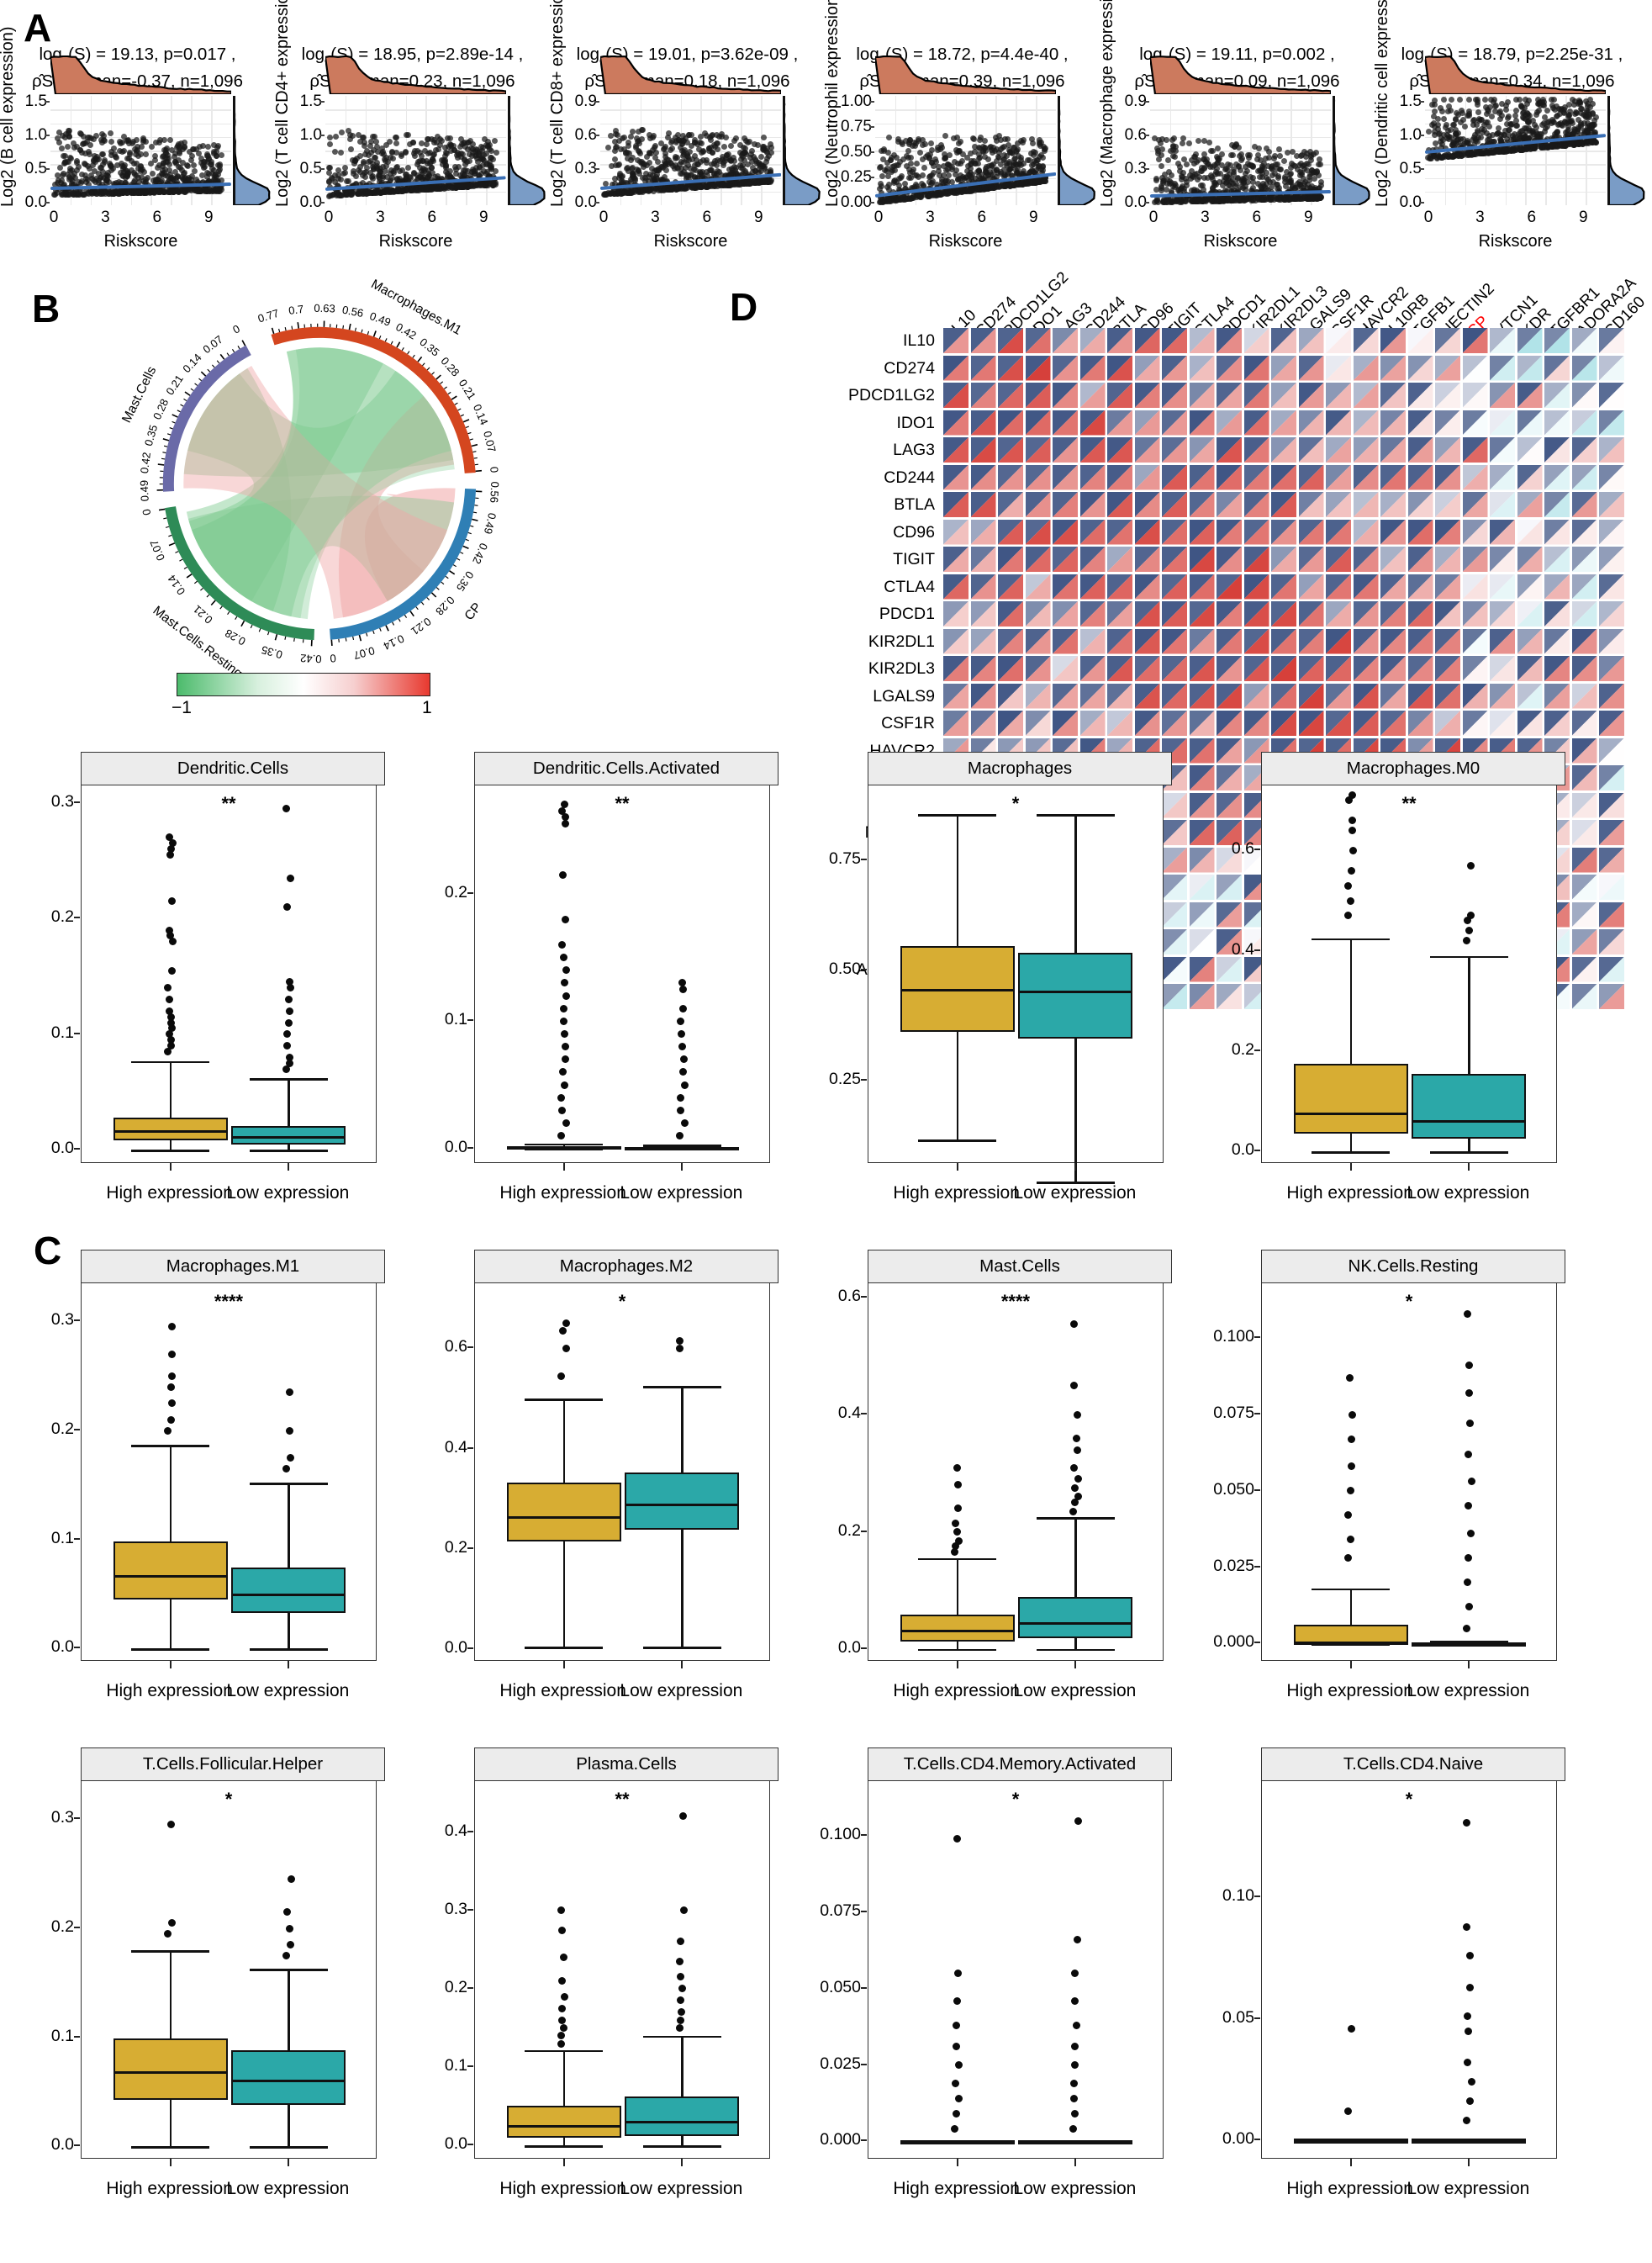 This screenshot has height=2263, width=1652. What do you see at coordinates (491, 523) in the screenshot?
I see `chord-tick-label: 0.49` at bounding box center [491, 523].